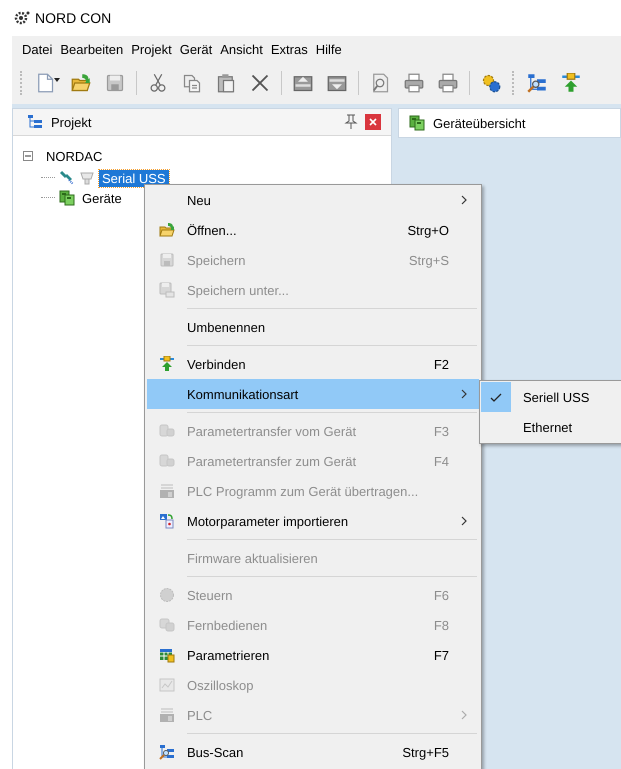 The image size is (621, 769). What do you see at coordinates (73, 18) in the screenshot?
I see `window-title: NORD CON` at bounding box center [73, 18].